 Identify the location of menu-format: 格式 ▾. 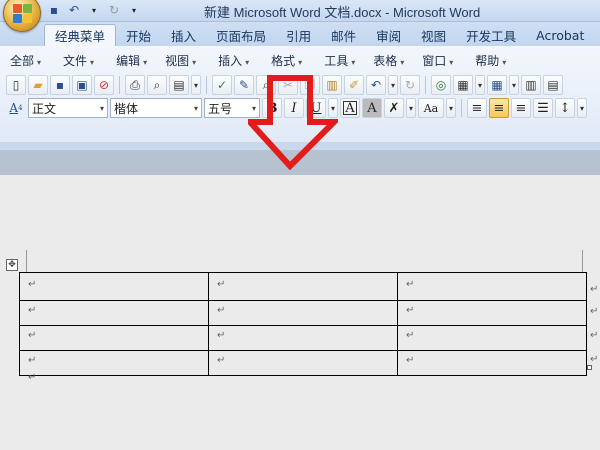
(287, 60).